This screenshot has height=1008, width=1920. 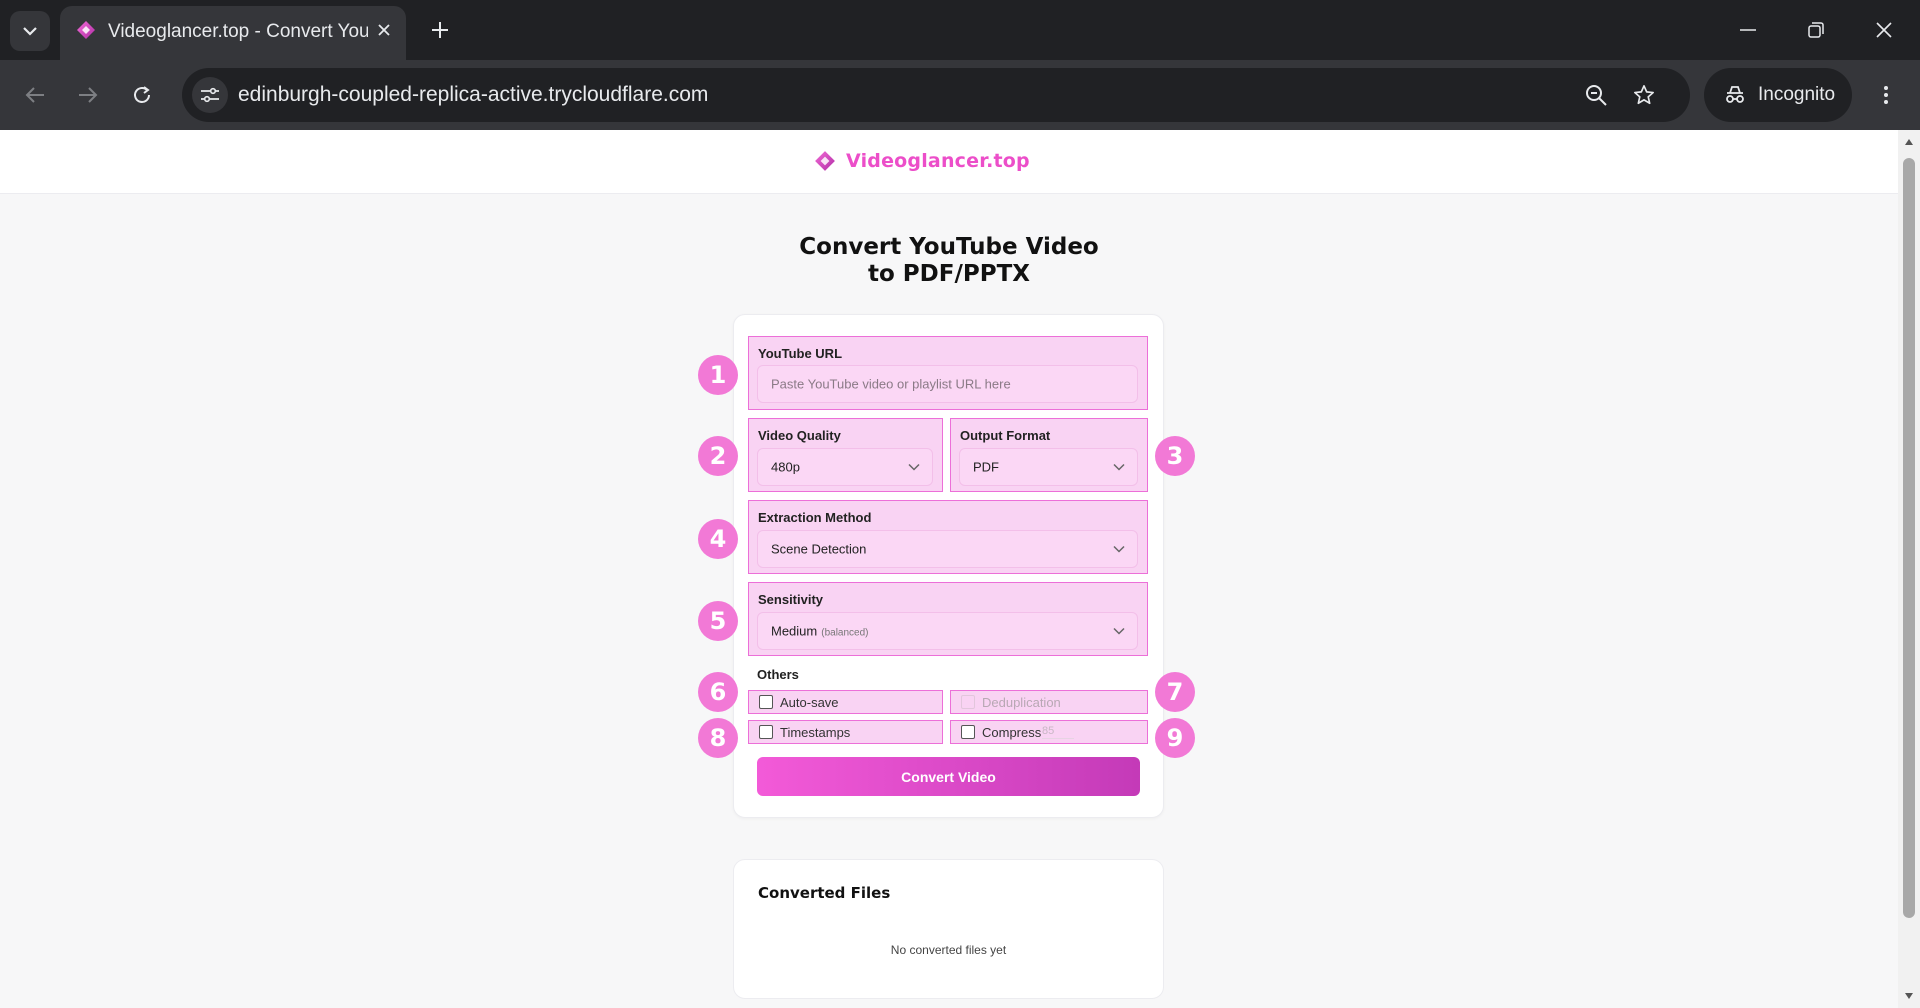 What do you see at coordinates (1909, 538) in the screenshot?
I see `scrollbar-thumb` at bounding box center [1909, 538].